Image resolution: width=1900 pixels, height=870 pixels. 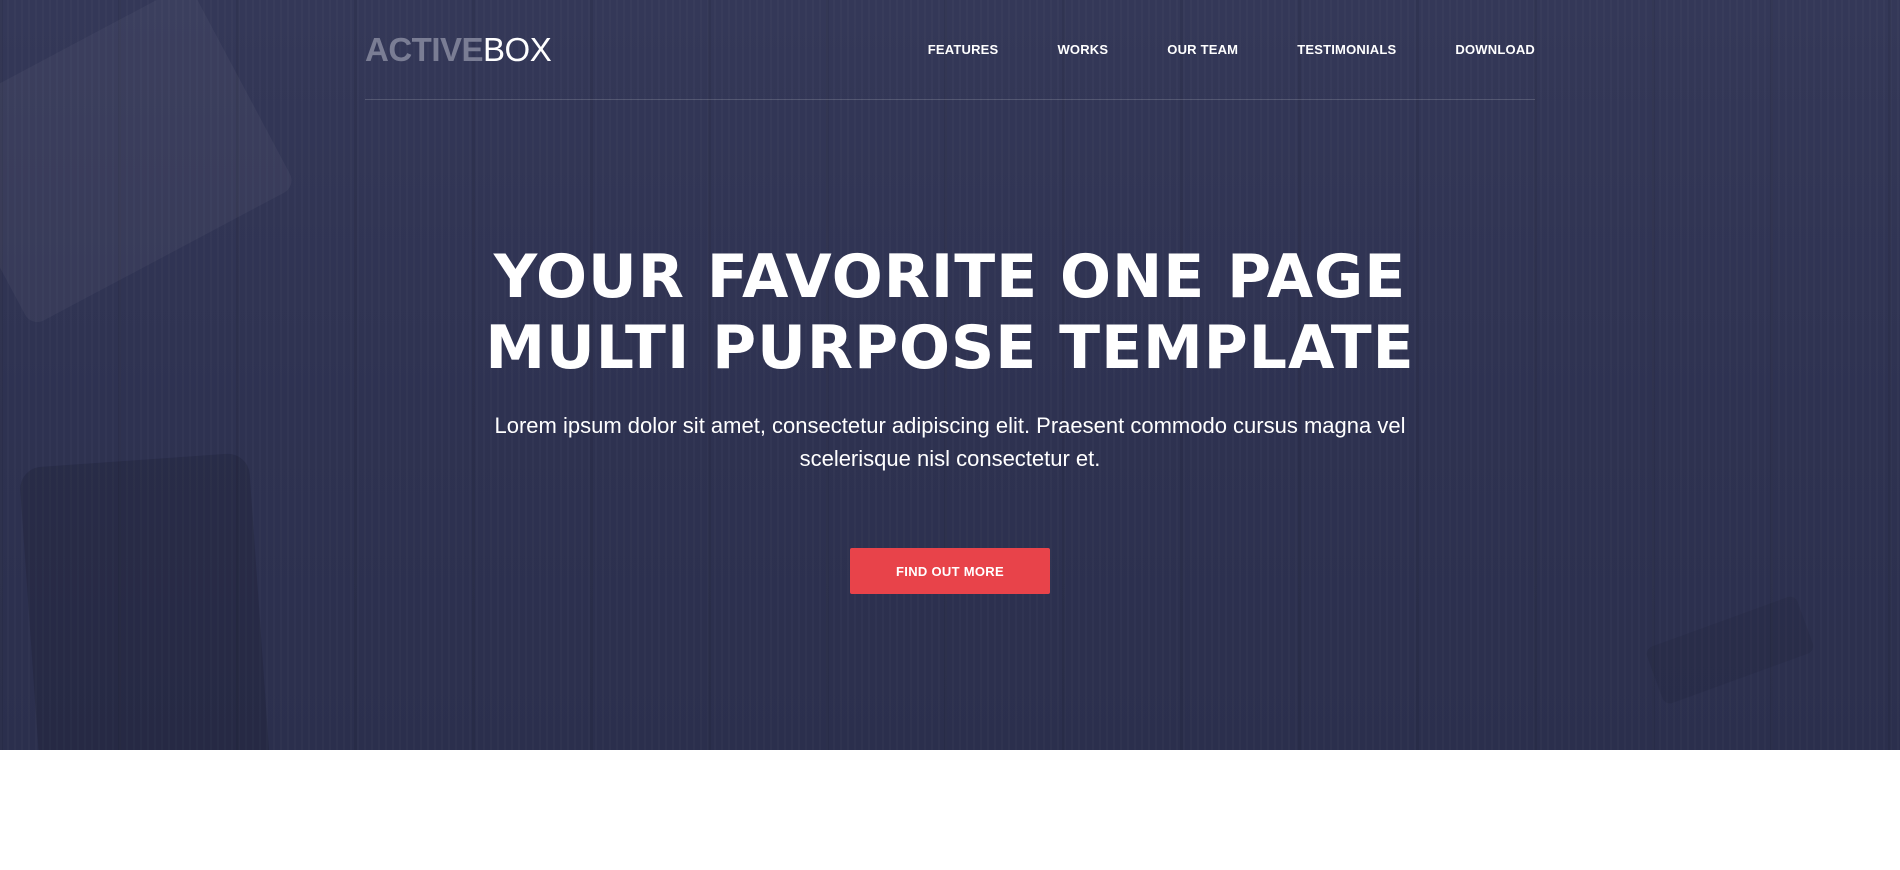 What do you see at coordinates (950, 571) in the screenshot?
I see `find-out-more-button: FIND OUT MORE` at bounding box center [950, 571].